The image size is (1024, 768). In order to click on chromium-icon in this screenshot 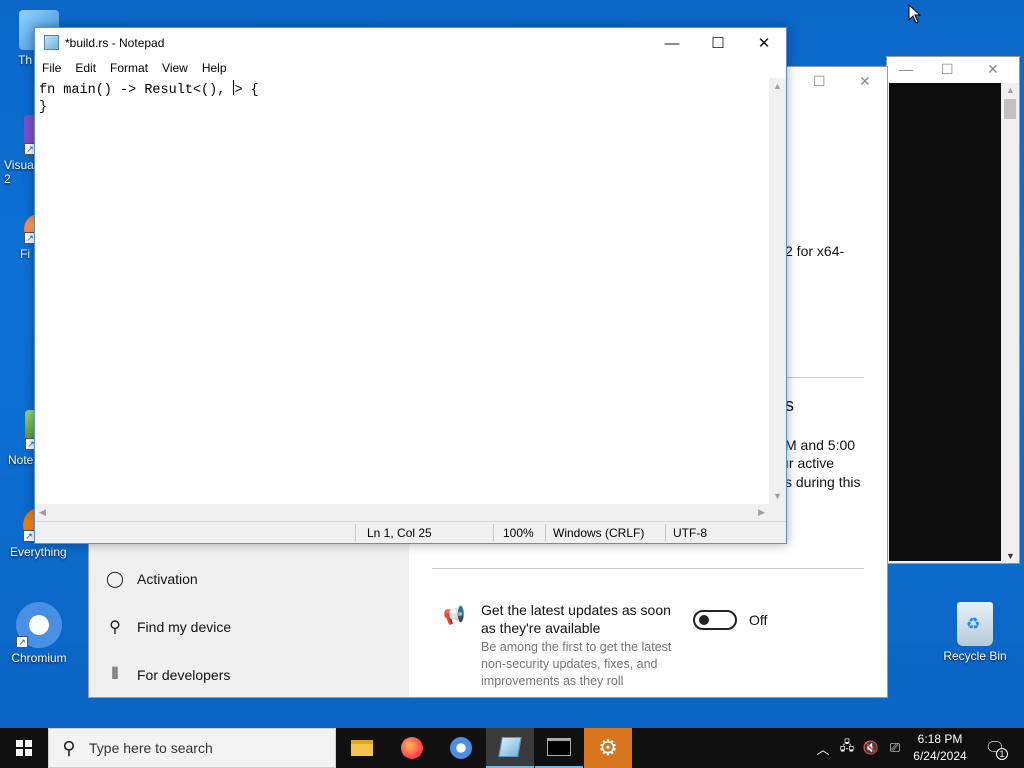, I will do `click(461, 748)`.